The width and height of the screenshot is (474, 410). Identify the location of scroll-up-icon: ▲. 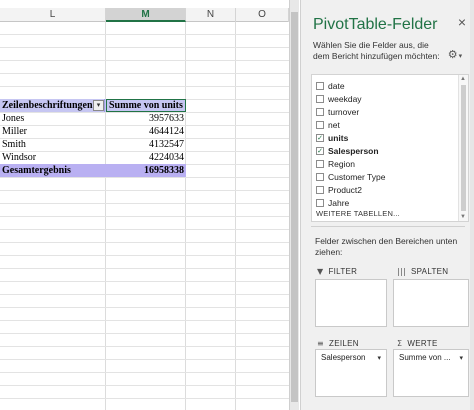
(463, 79).